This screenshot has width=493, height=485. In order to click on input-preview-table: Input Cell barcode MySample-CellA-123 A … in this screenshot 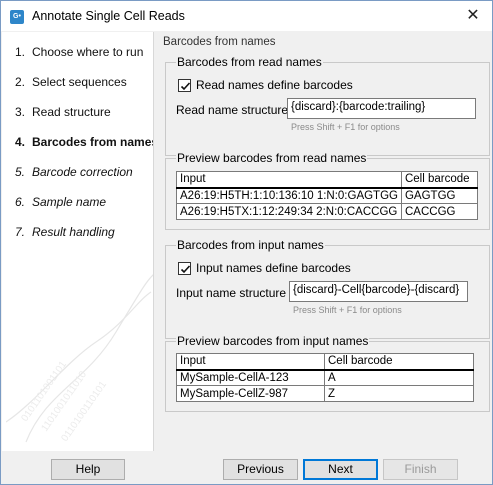, I will do `click(325, 377)`.